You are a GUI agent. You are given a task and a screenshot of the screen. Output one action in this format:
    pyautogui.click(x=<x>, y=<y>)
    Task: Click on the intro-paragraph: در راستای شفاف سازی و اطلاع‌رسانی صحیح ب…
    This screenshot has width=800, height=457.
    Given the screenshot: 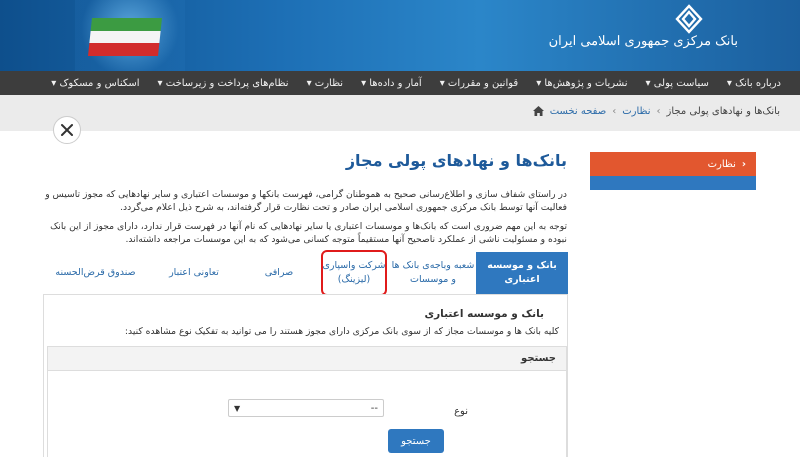 What is the action you would take?
    pyautogui.click(x=306, y=201)
    